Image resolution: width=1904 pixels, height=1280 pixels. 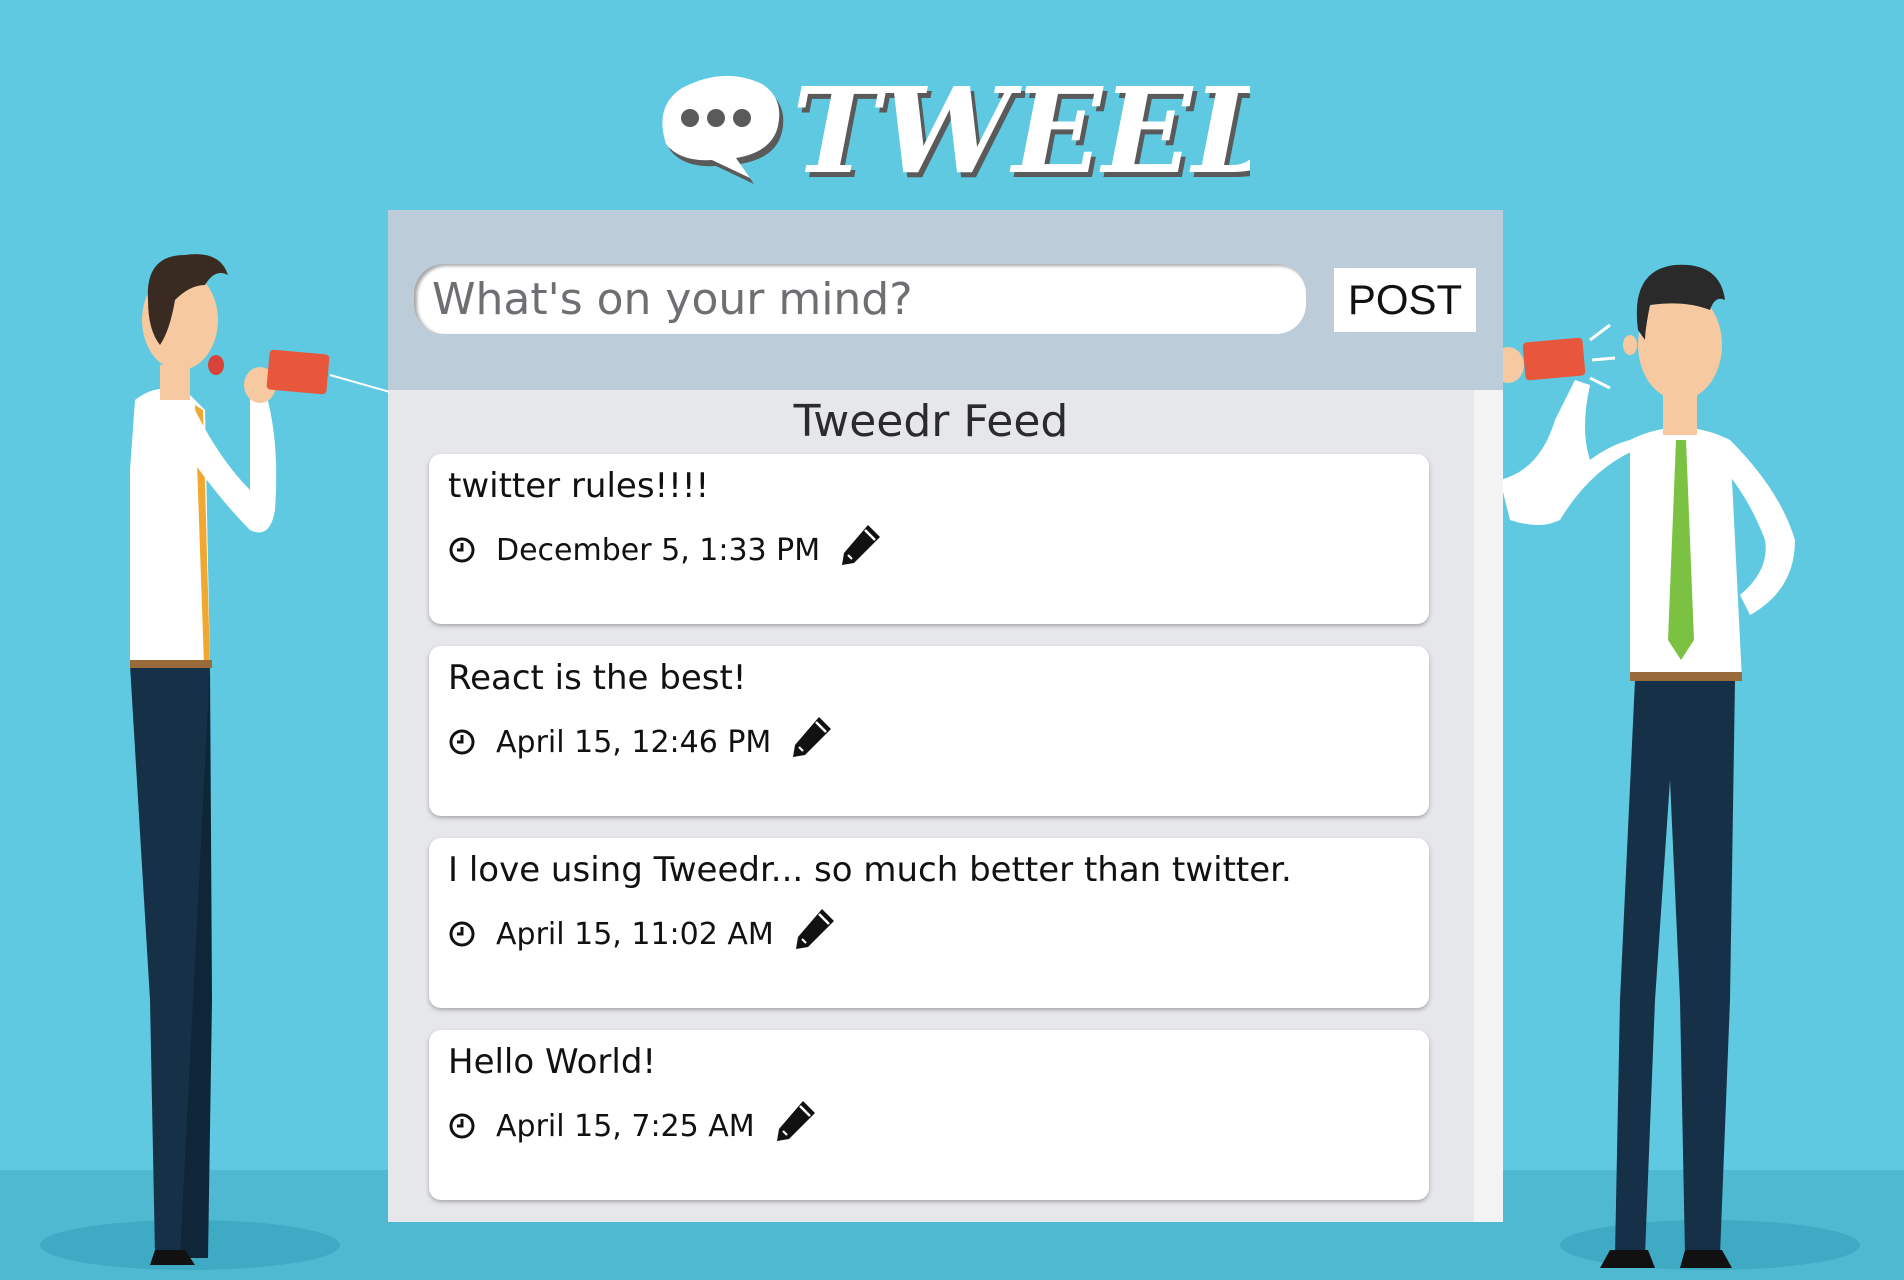 I want to click on composer-bar: POST, so click(x=945, y=300).